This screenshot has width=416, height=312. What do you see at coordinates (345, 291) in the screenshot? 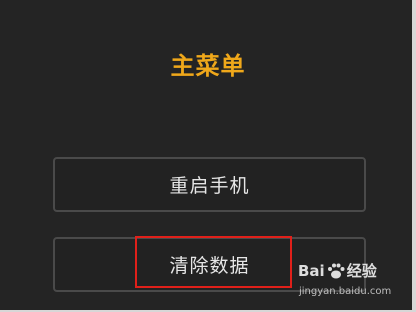
I see `watermark-site: jingyan.baidu.com` at bounding box center [345, 291].